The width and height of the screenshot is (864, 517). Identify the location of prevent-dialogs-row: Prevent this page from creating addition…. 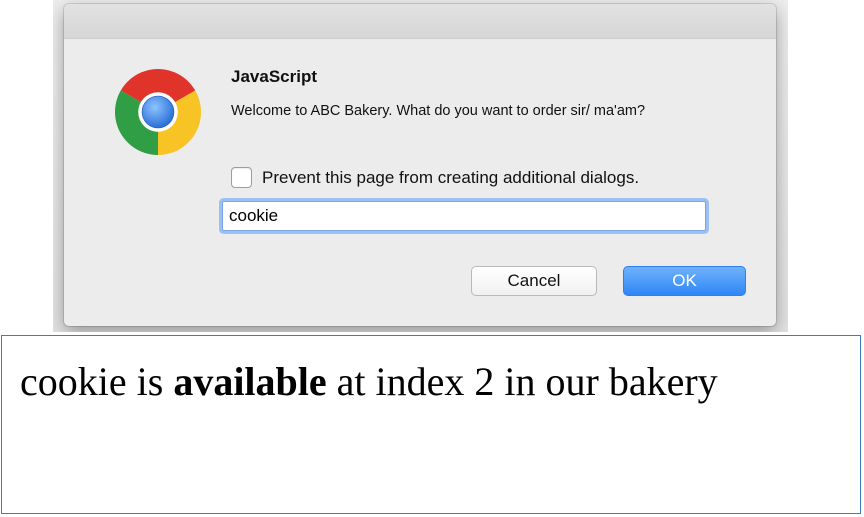
(435, 177).